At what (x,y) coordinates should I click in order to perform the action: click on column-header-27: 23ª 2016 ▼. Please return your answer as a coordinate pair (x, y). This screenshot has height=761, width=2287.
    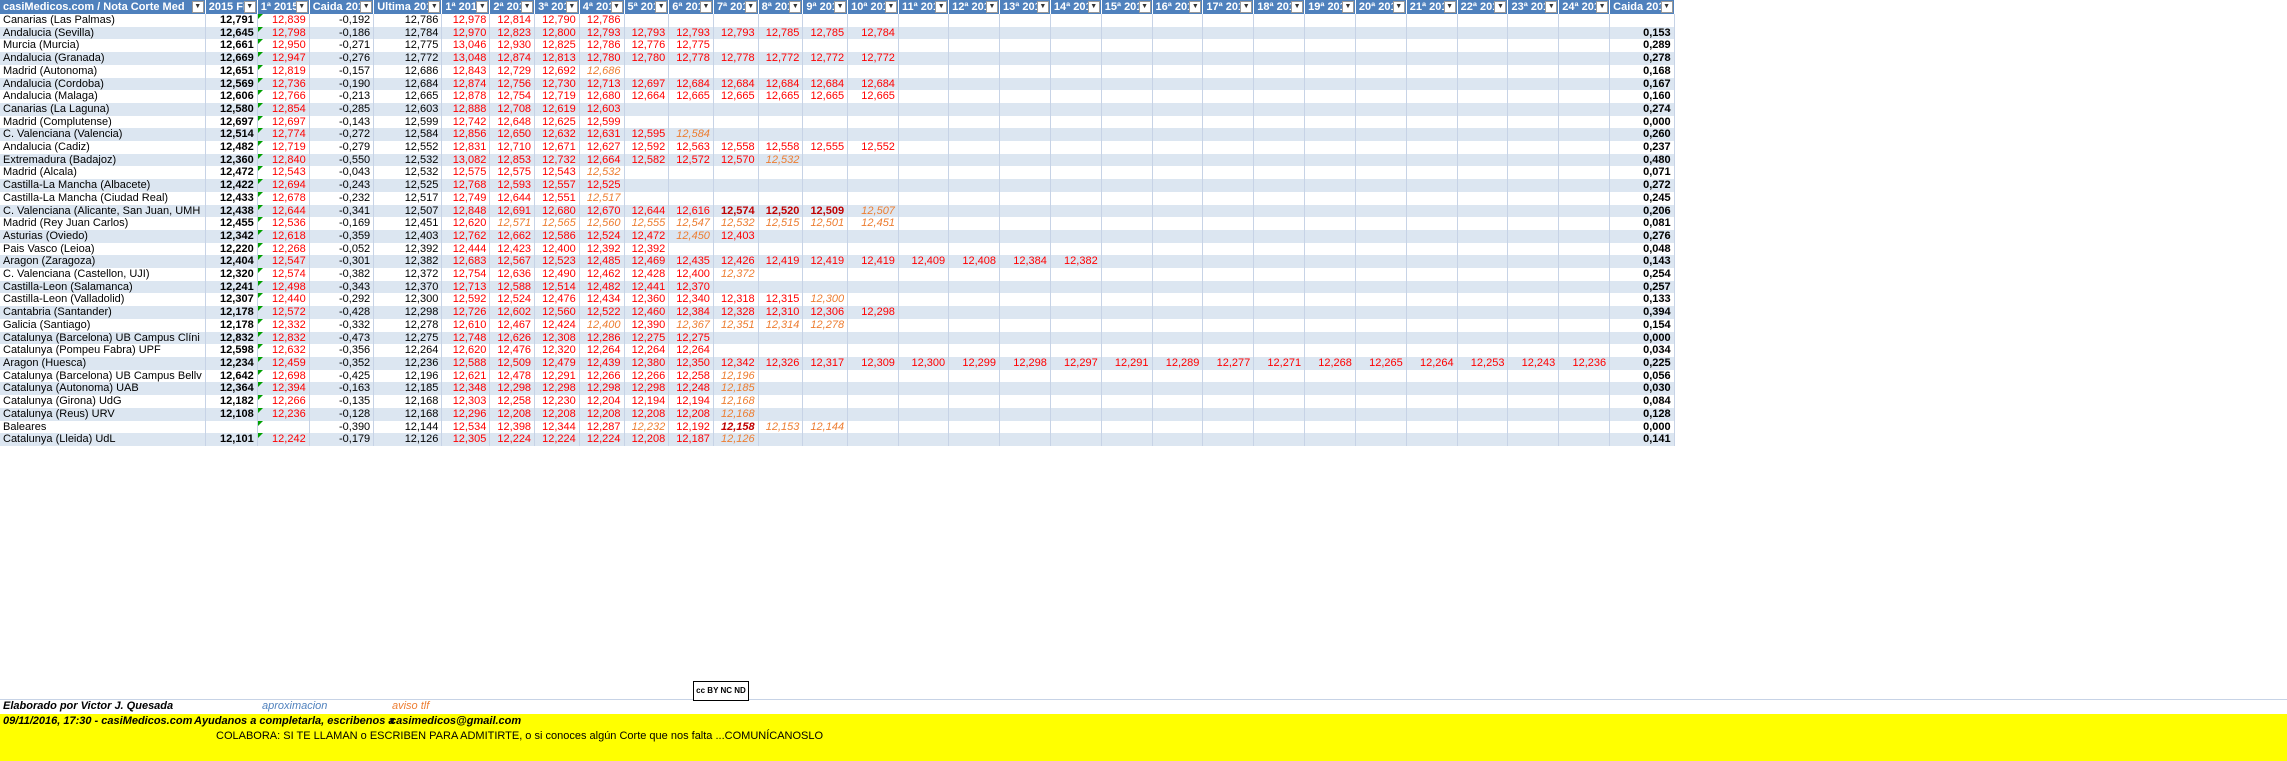
    Looking at the image, I should click on (1533, 7).